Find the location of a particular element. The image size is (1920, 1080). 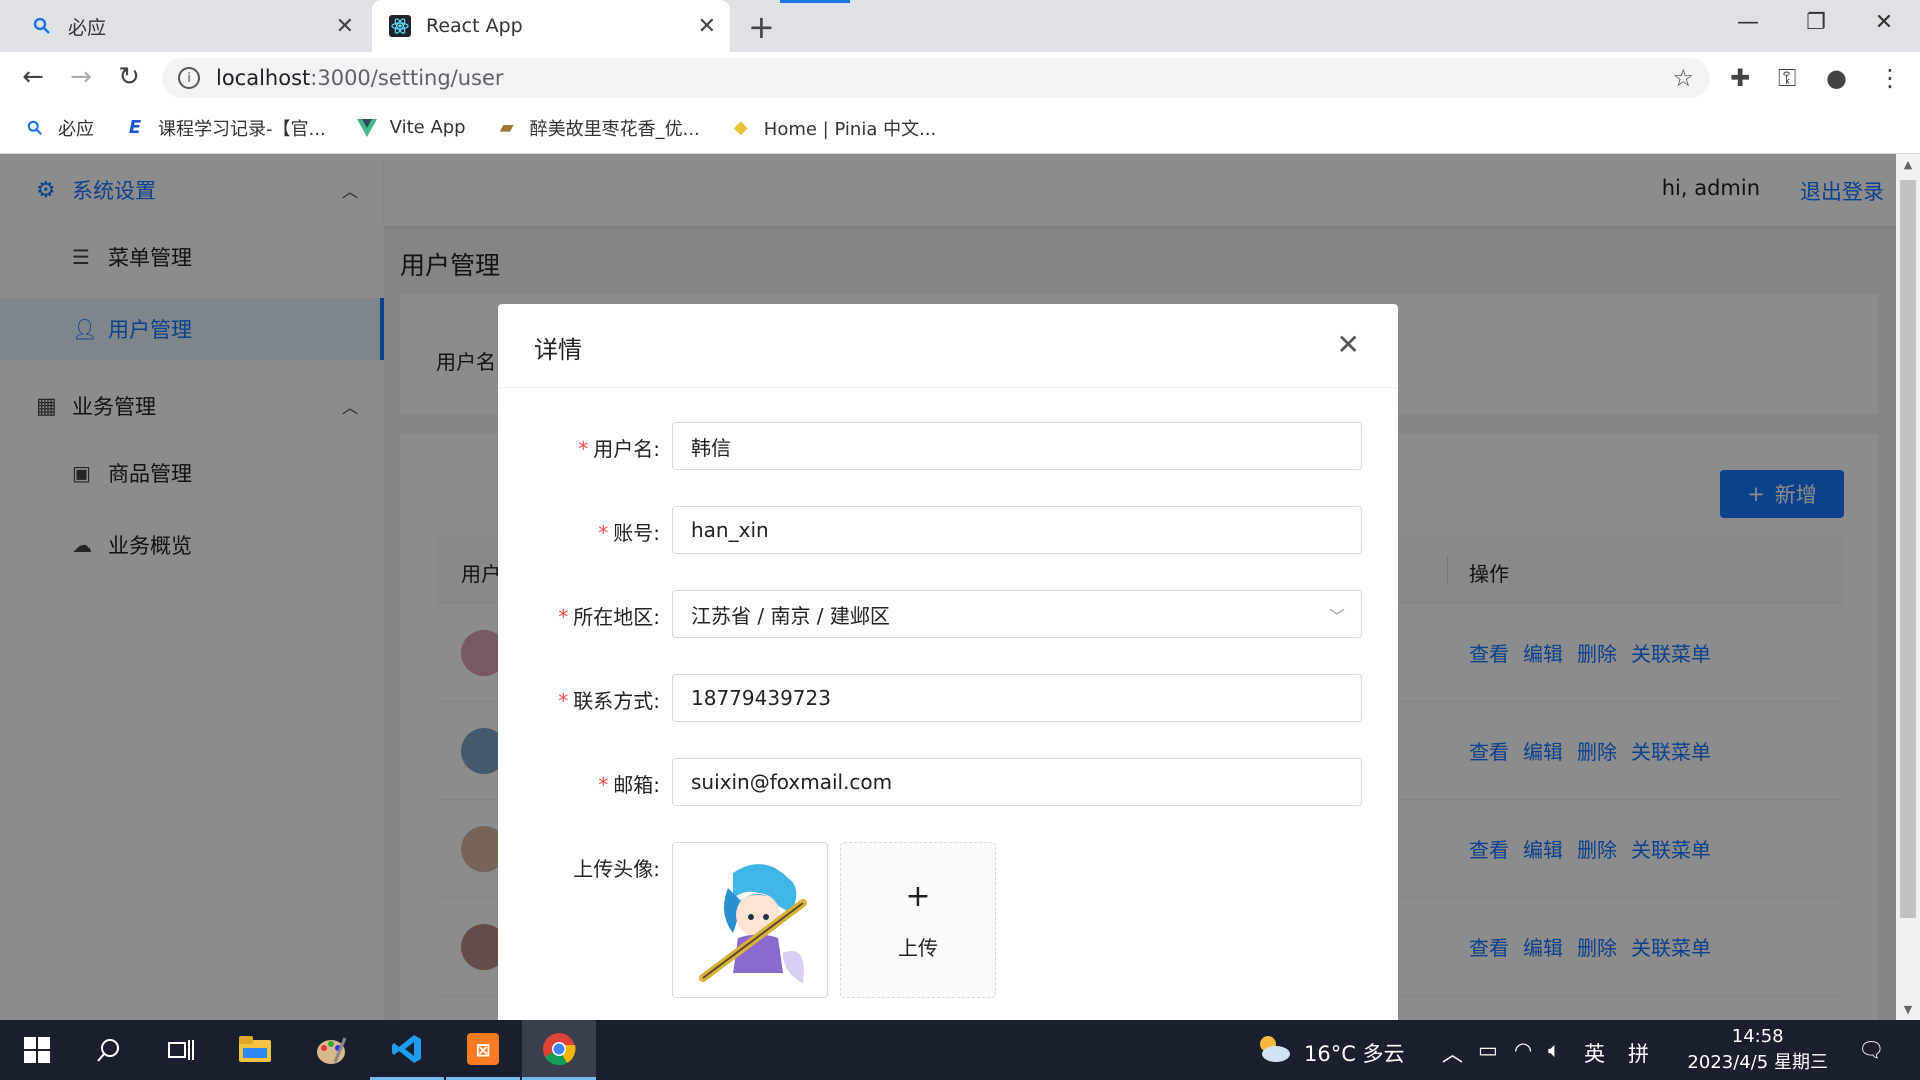

extensions-puzzle-icon: ✚ is located at coordinates (1740, 78).